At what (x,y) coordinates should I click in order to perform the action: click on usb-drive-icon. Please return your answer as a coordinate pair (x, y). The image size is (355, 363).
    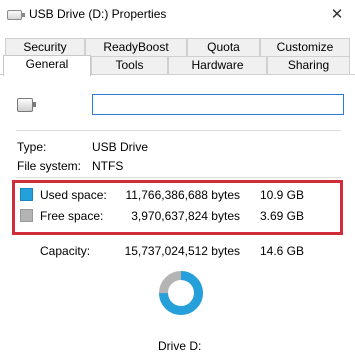
    Looking at the image, I should click on (16, 15).